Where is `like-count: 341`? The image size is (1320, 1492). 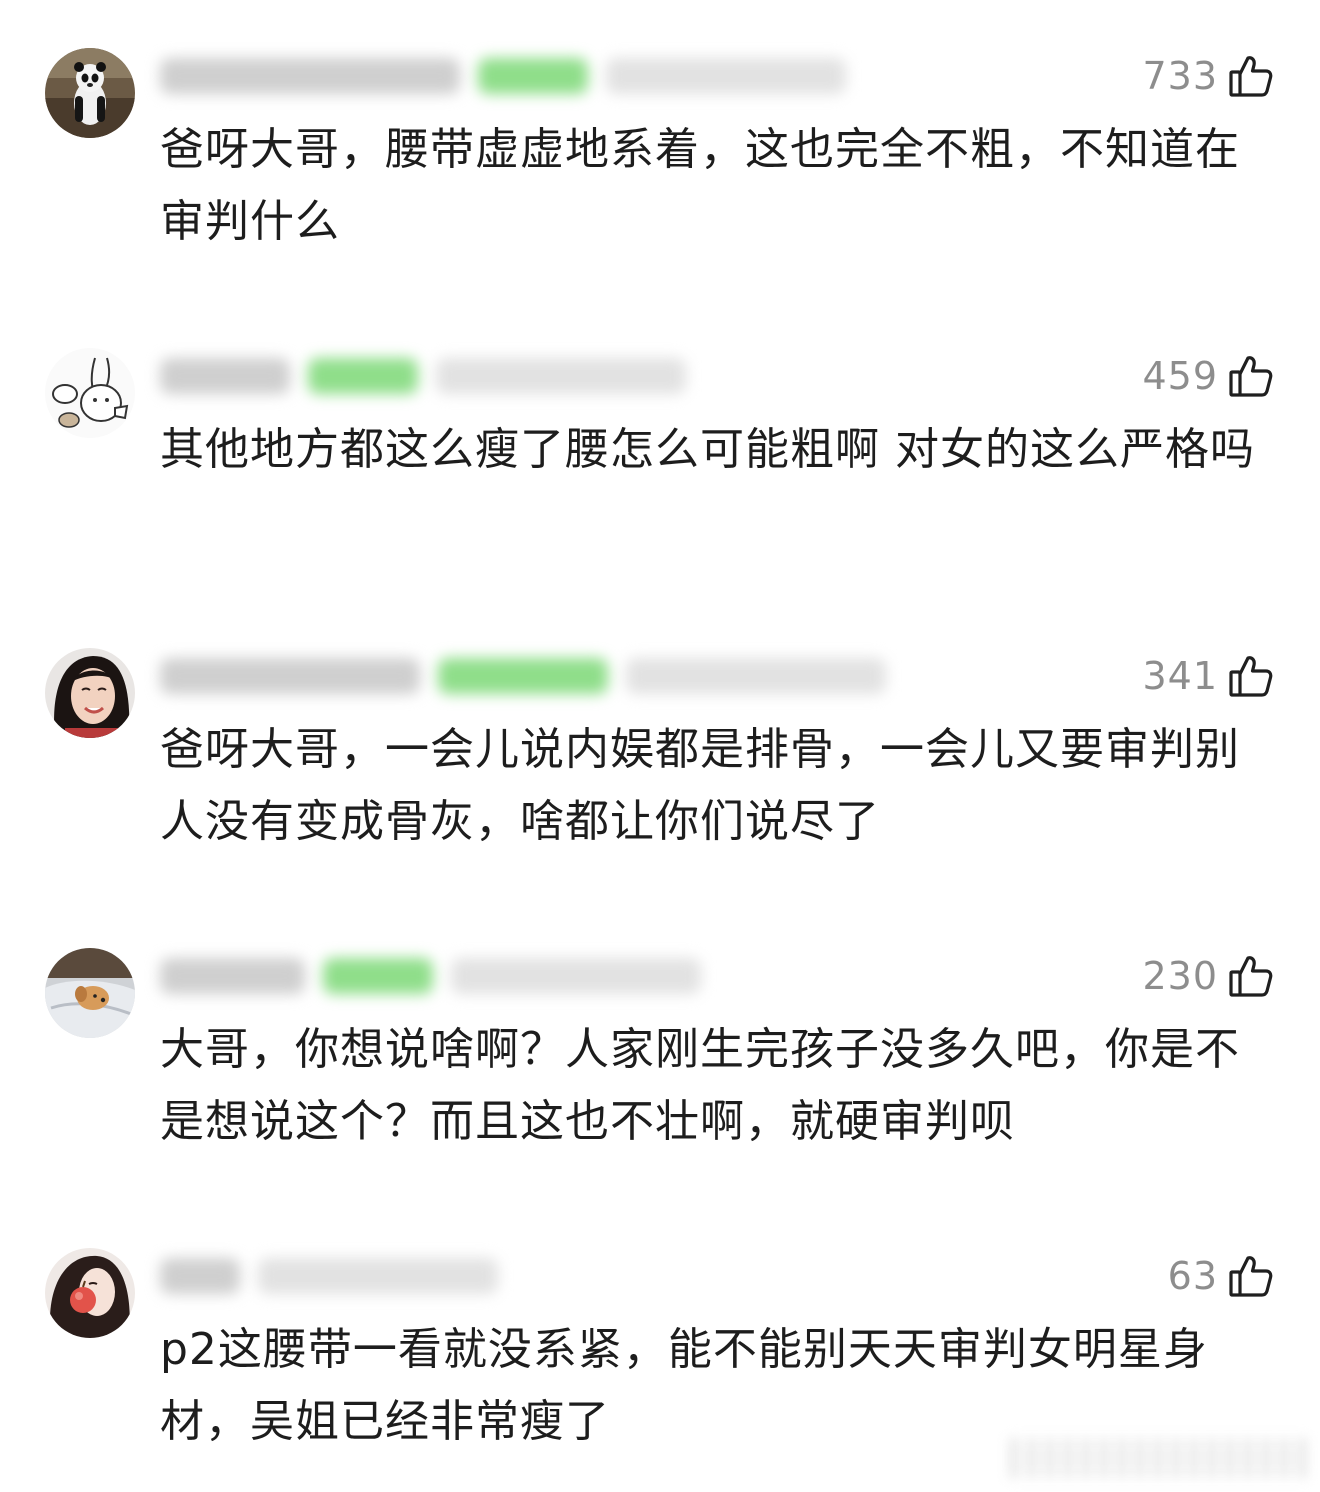 like-count: 341 is located at coordinates (1180, 676).